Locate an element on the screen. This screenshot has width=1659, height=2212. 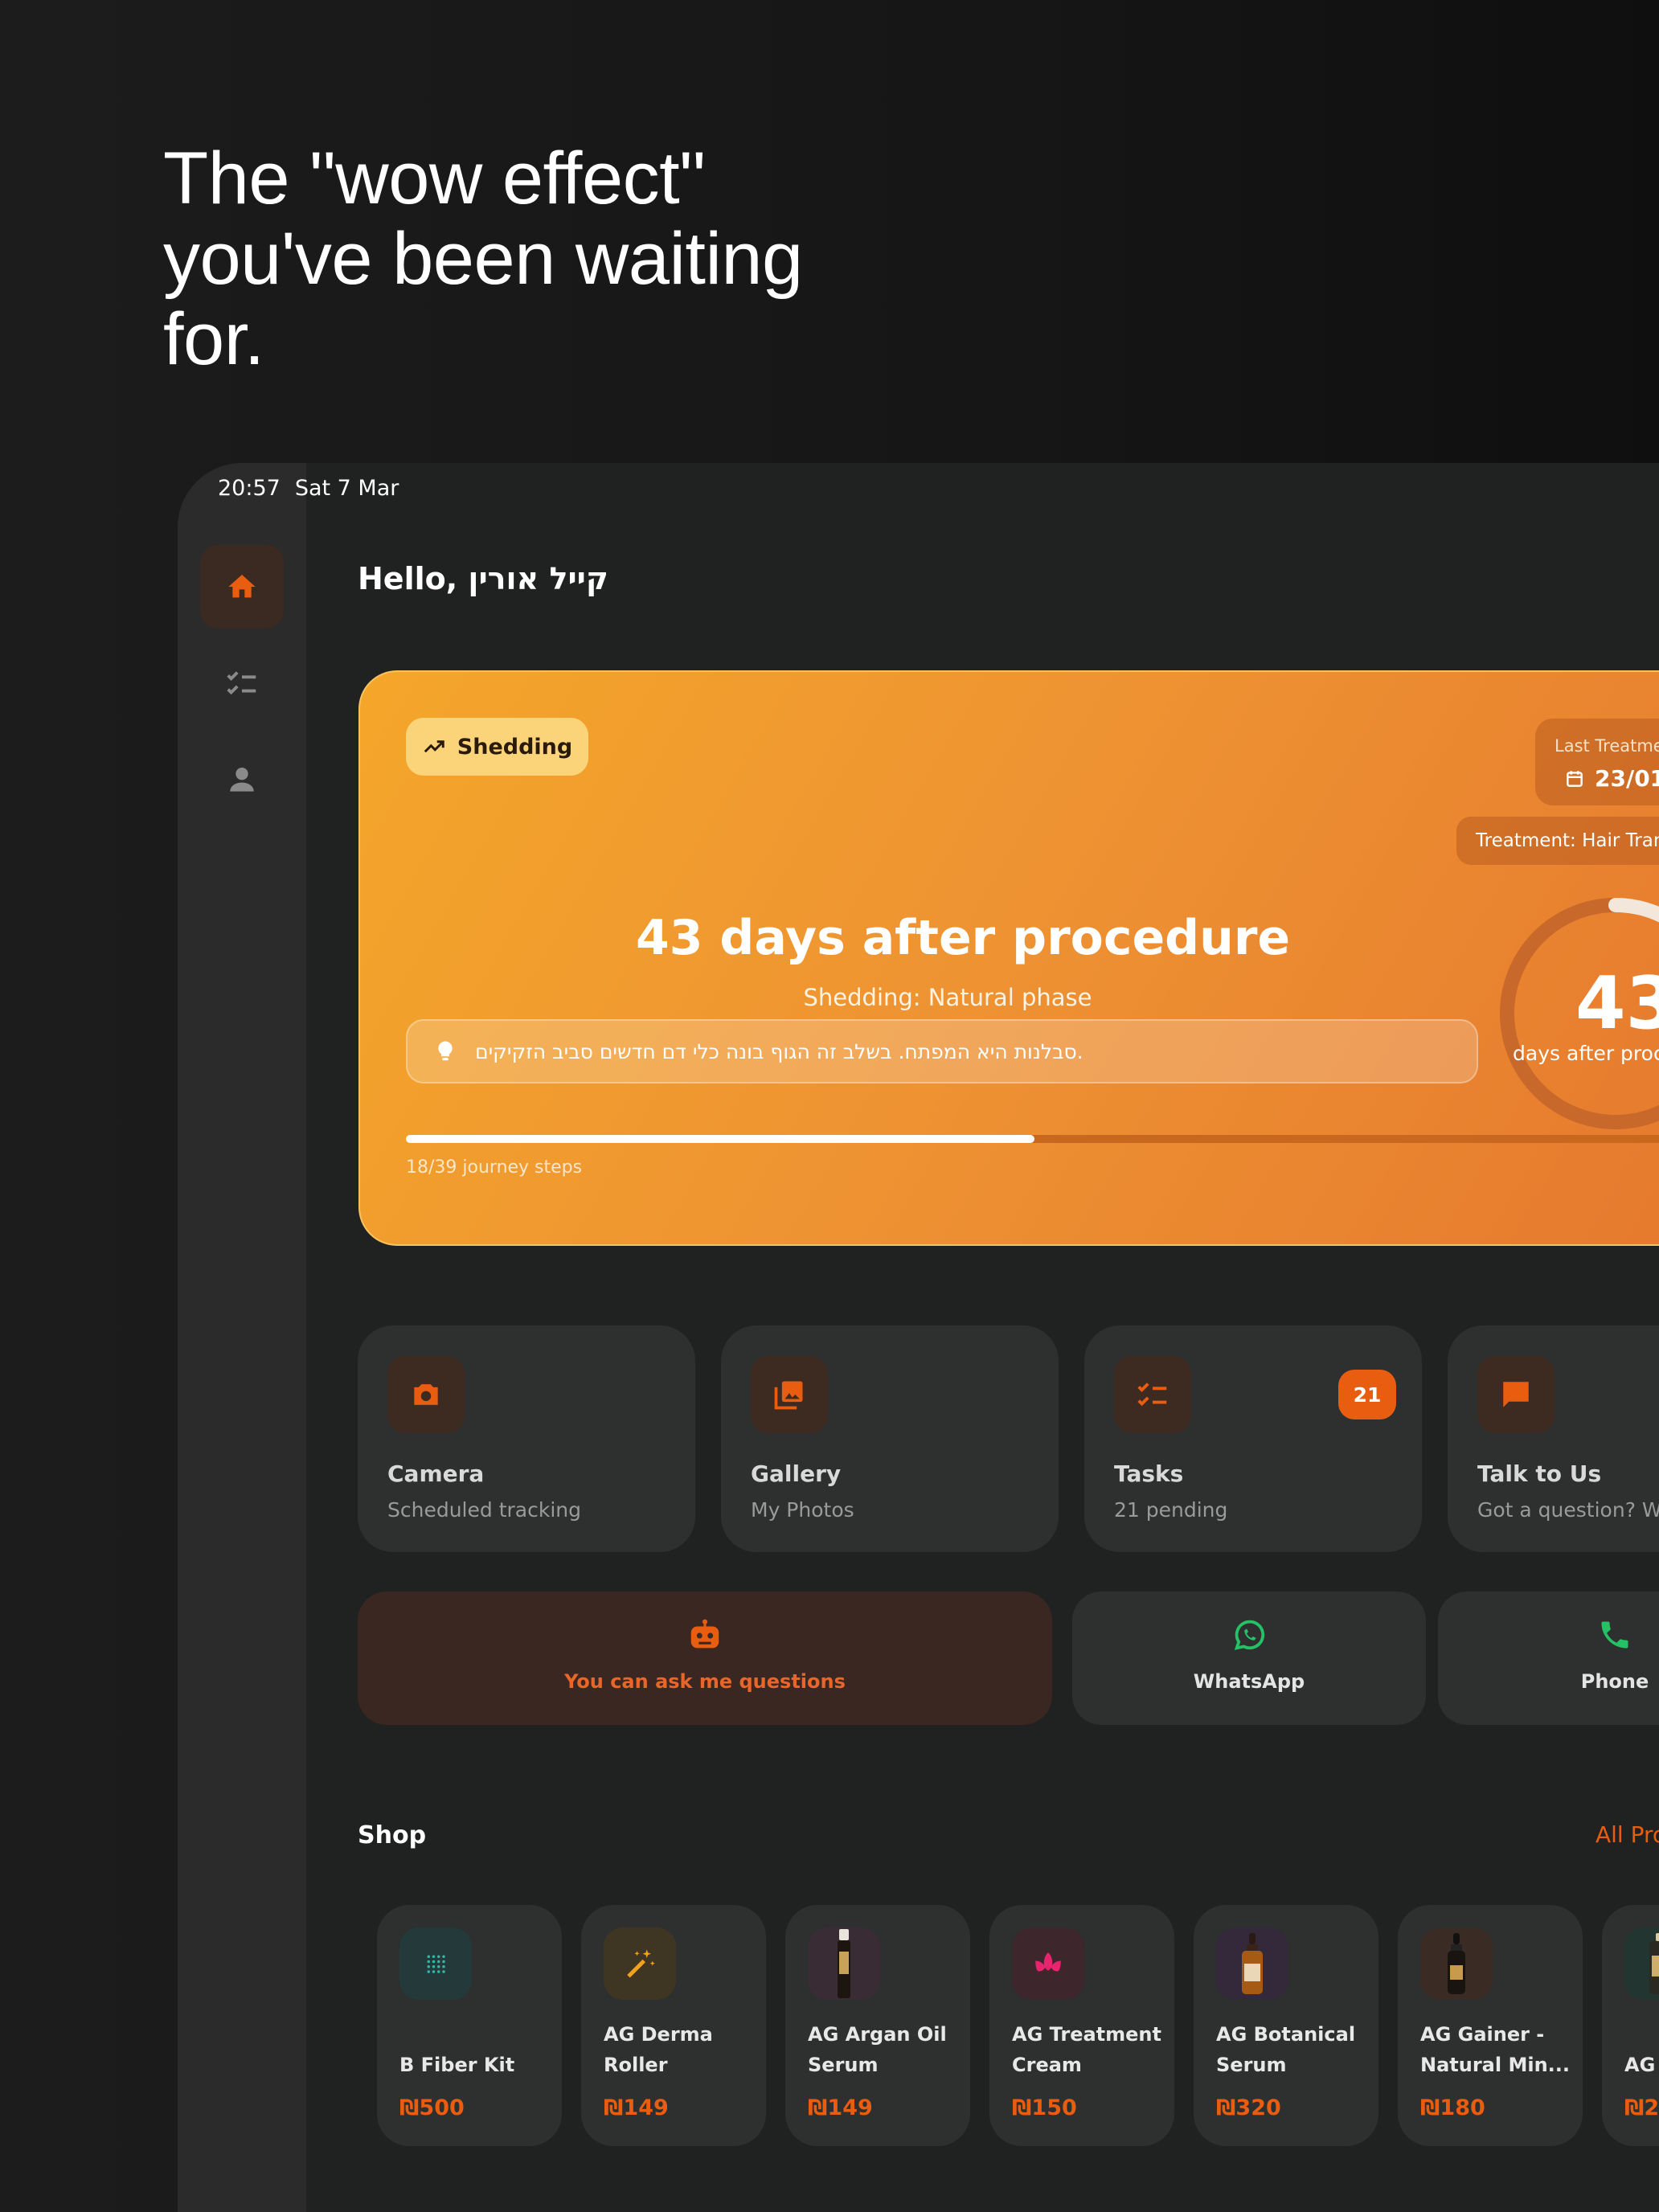
lotus-icon is located at coordinates (1048, 1962).